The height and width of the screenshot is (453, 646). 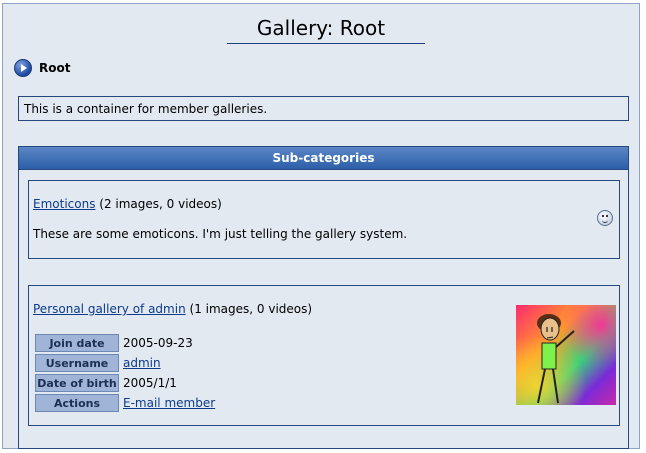 I want to click on breadcrumb: Root, so click(x=42, y=68).